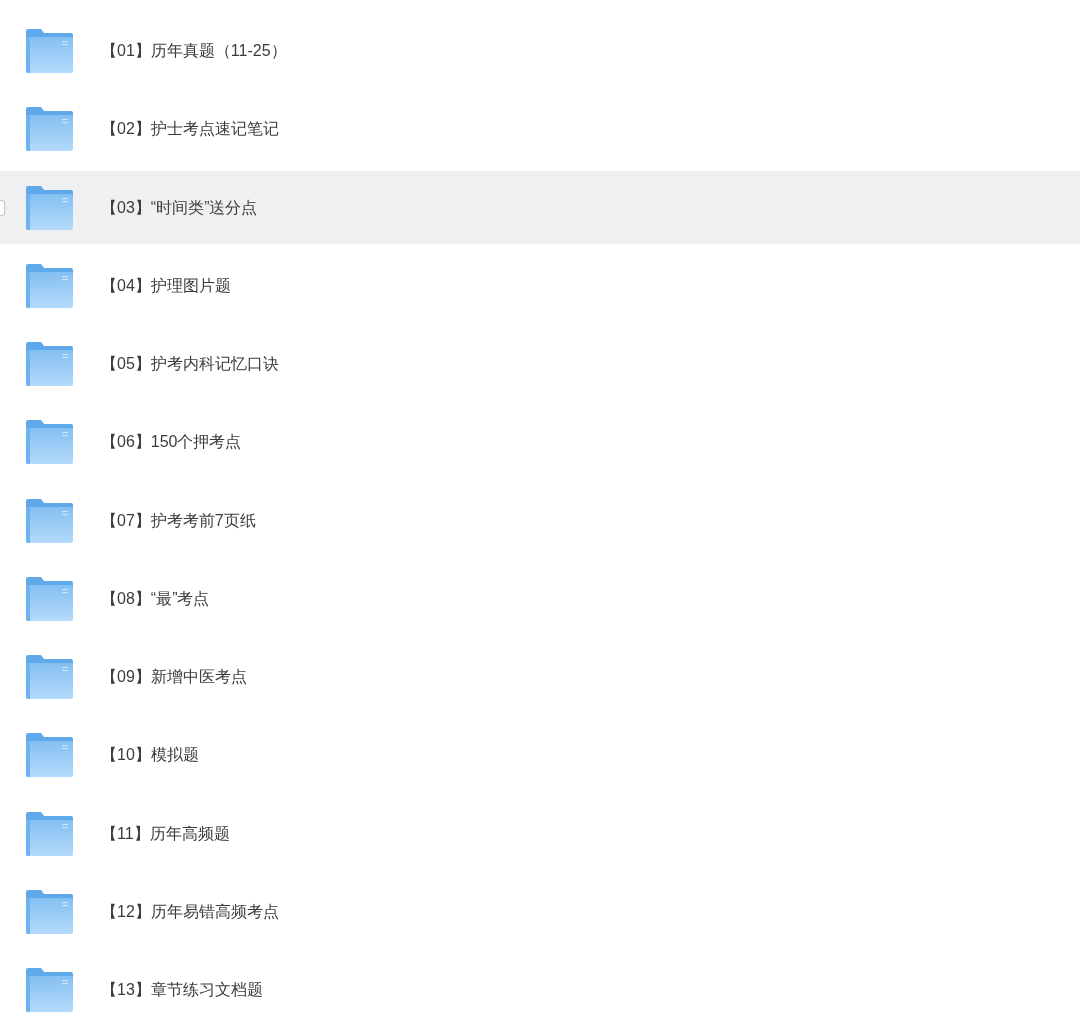  I want to click on folder-name: 【05】护考内科记忆口诀, so click(190, 364).